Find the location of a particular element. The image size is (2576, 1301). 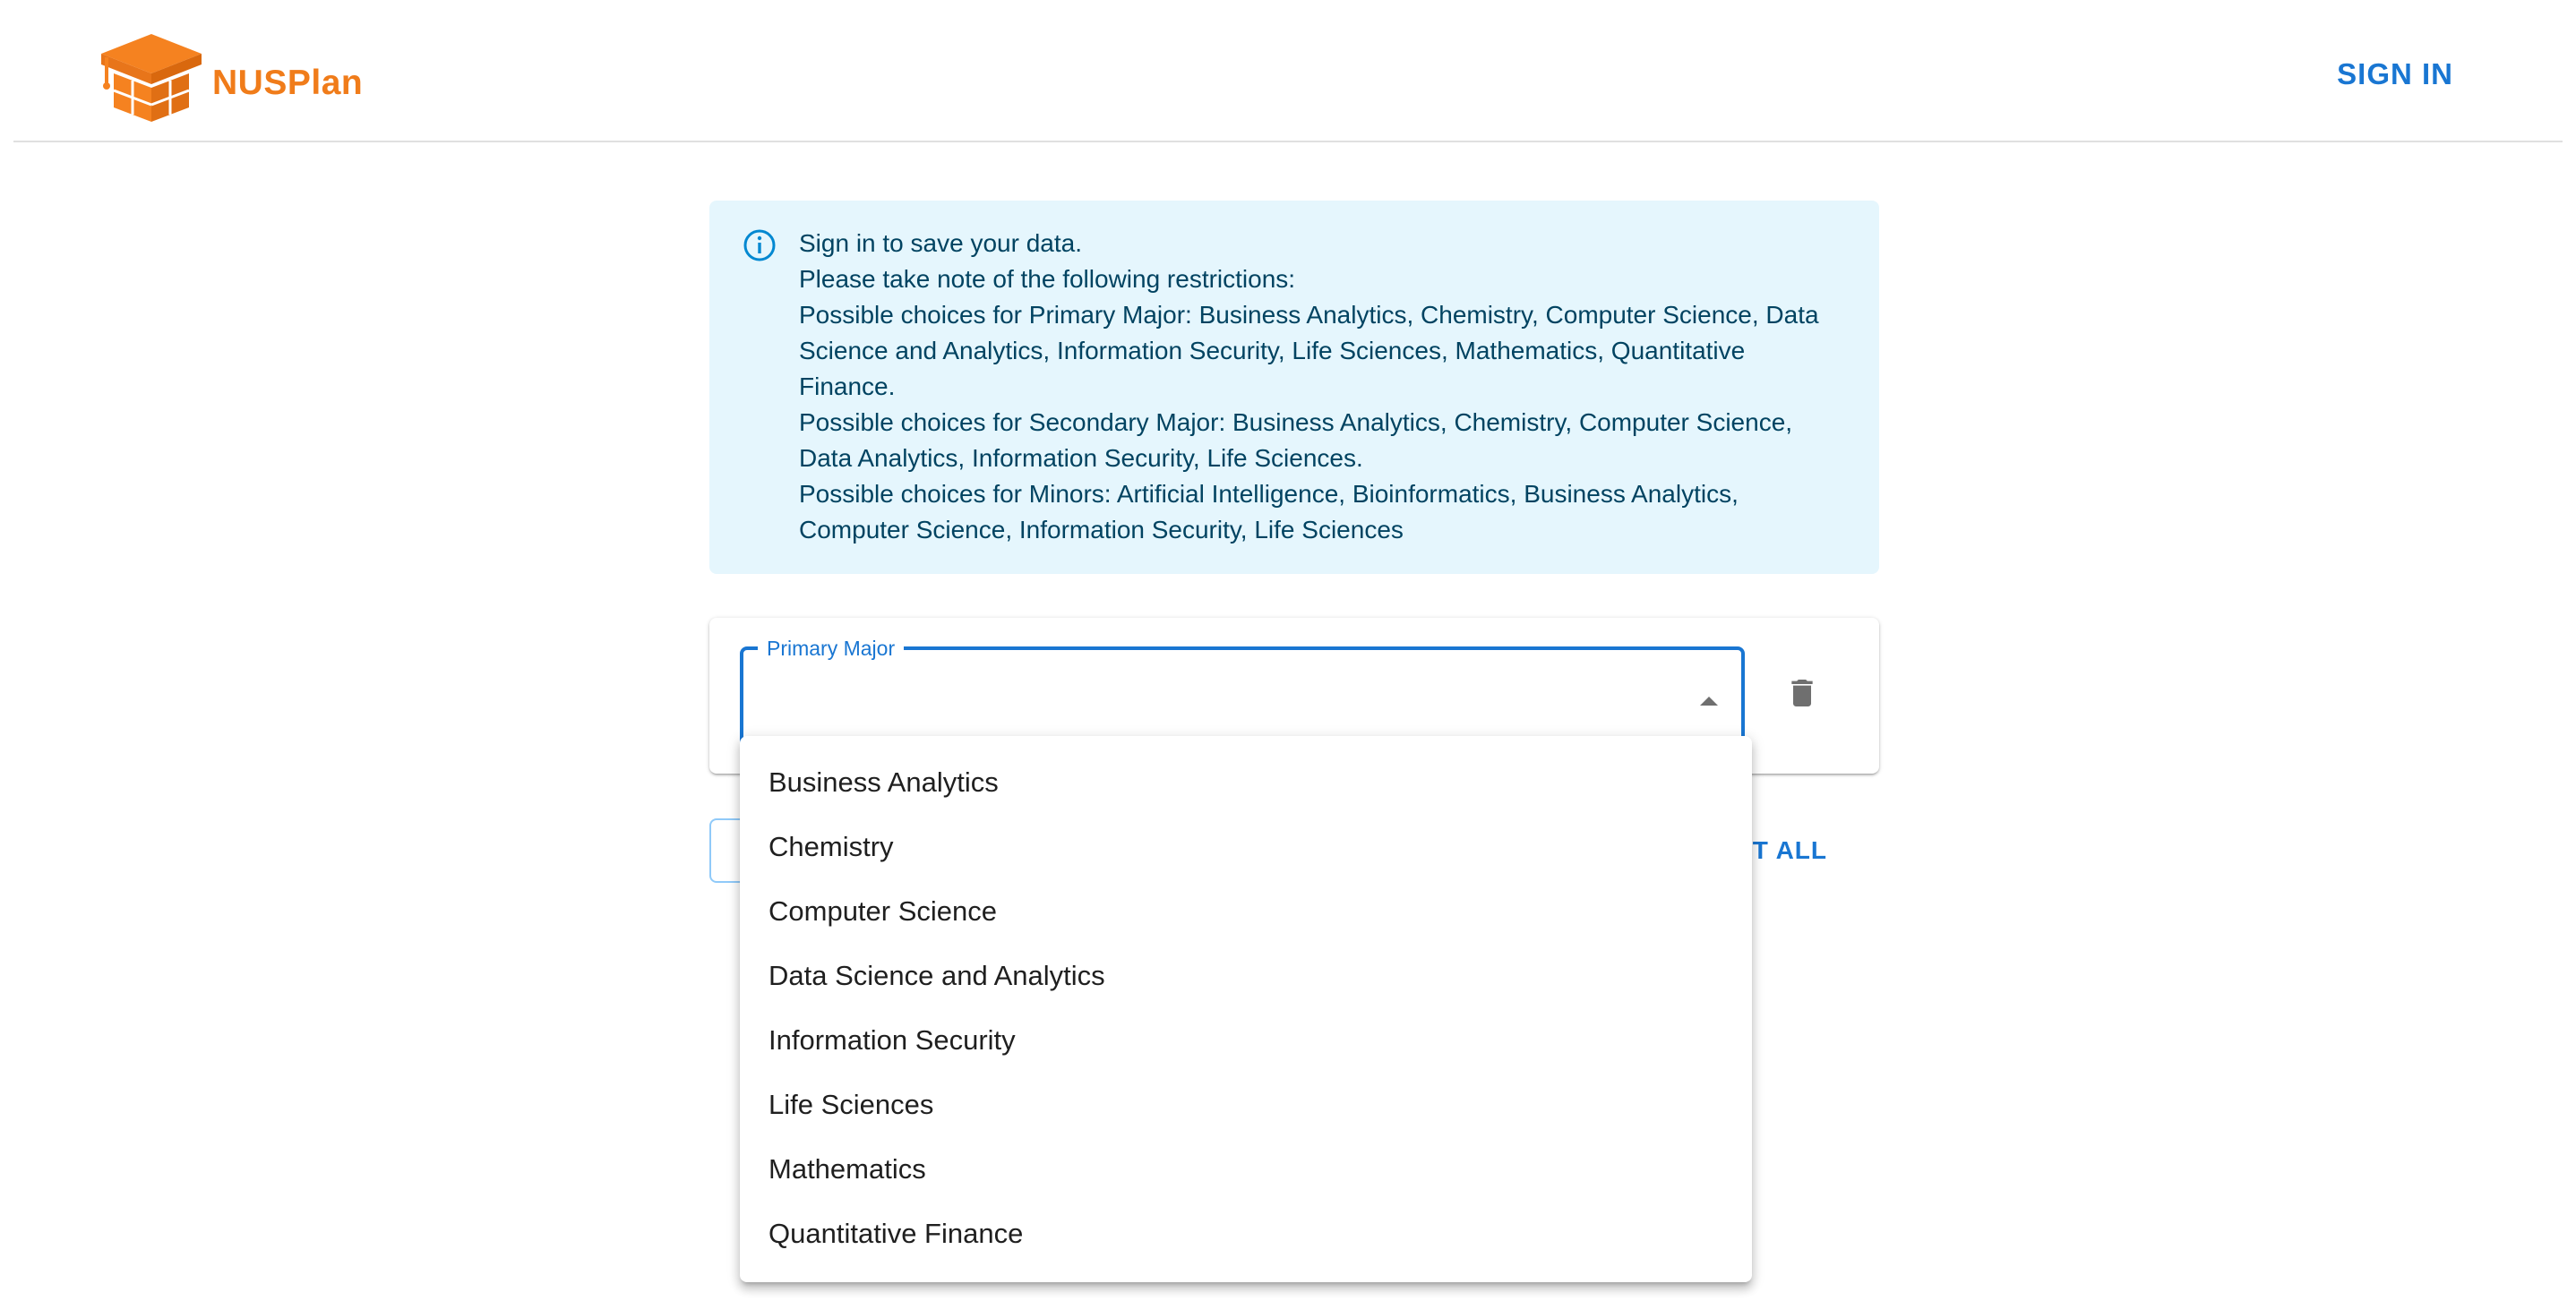

app-header: NUSPlan SIGN IN is located at coordinates (1288, 71).